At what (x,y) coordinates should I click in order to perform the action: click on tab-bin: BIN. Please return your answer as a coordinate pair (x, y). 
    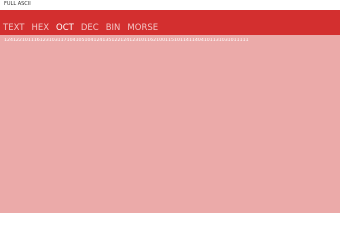
    Looking at the image, I should click on (113, 28).